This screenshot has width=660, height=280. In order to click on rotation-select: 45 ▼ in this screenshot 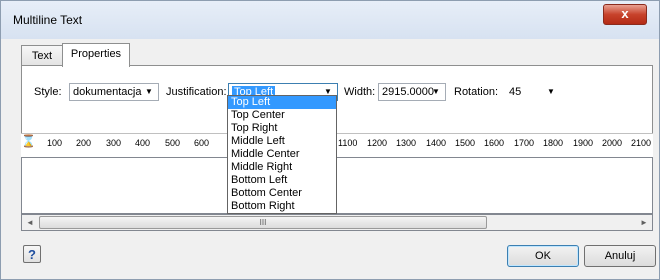, I will do `click(533, 92)`.